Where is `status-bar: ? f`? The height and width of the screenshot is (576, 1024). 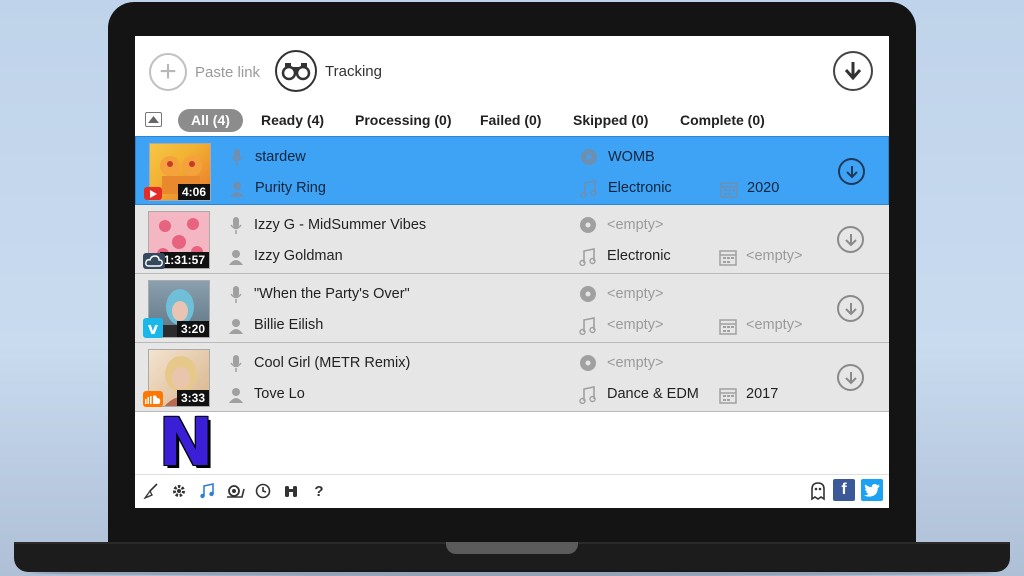
status-bar: ? f is located at coordinates (512, 491).